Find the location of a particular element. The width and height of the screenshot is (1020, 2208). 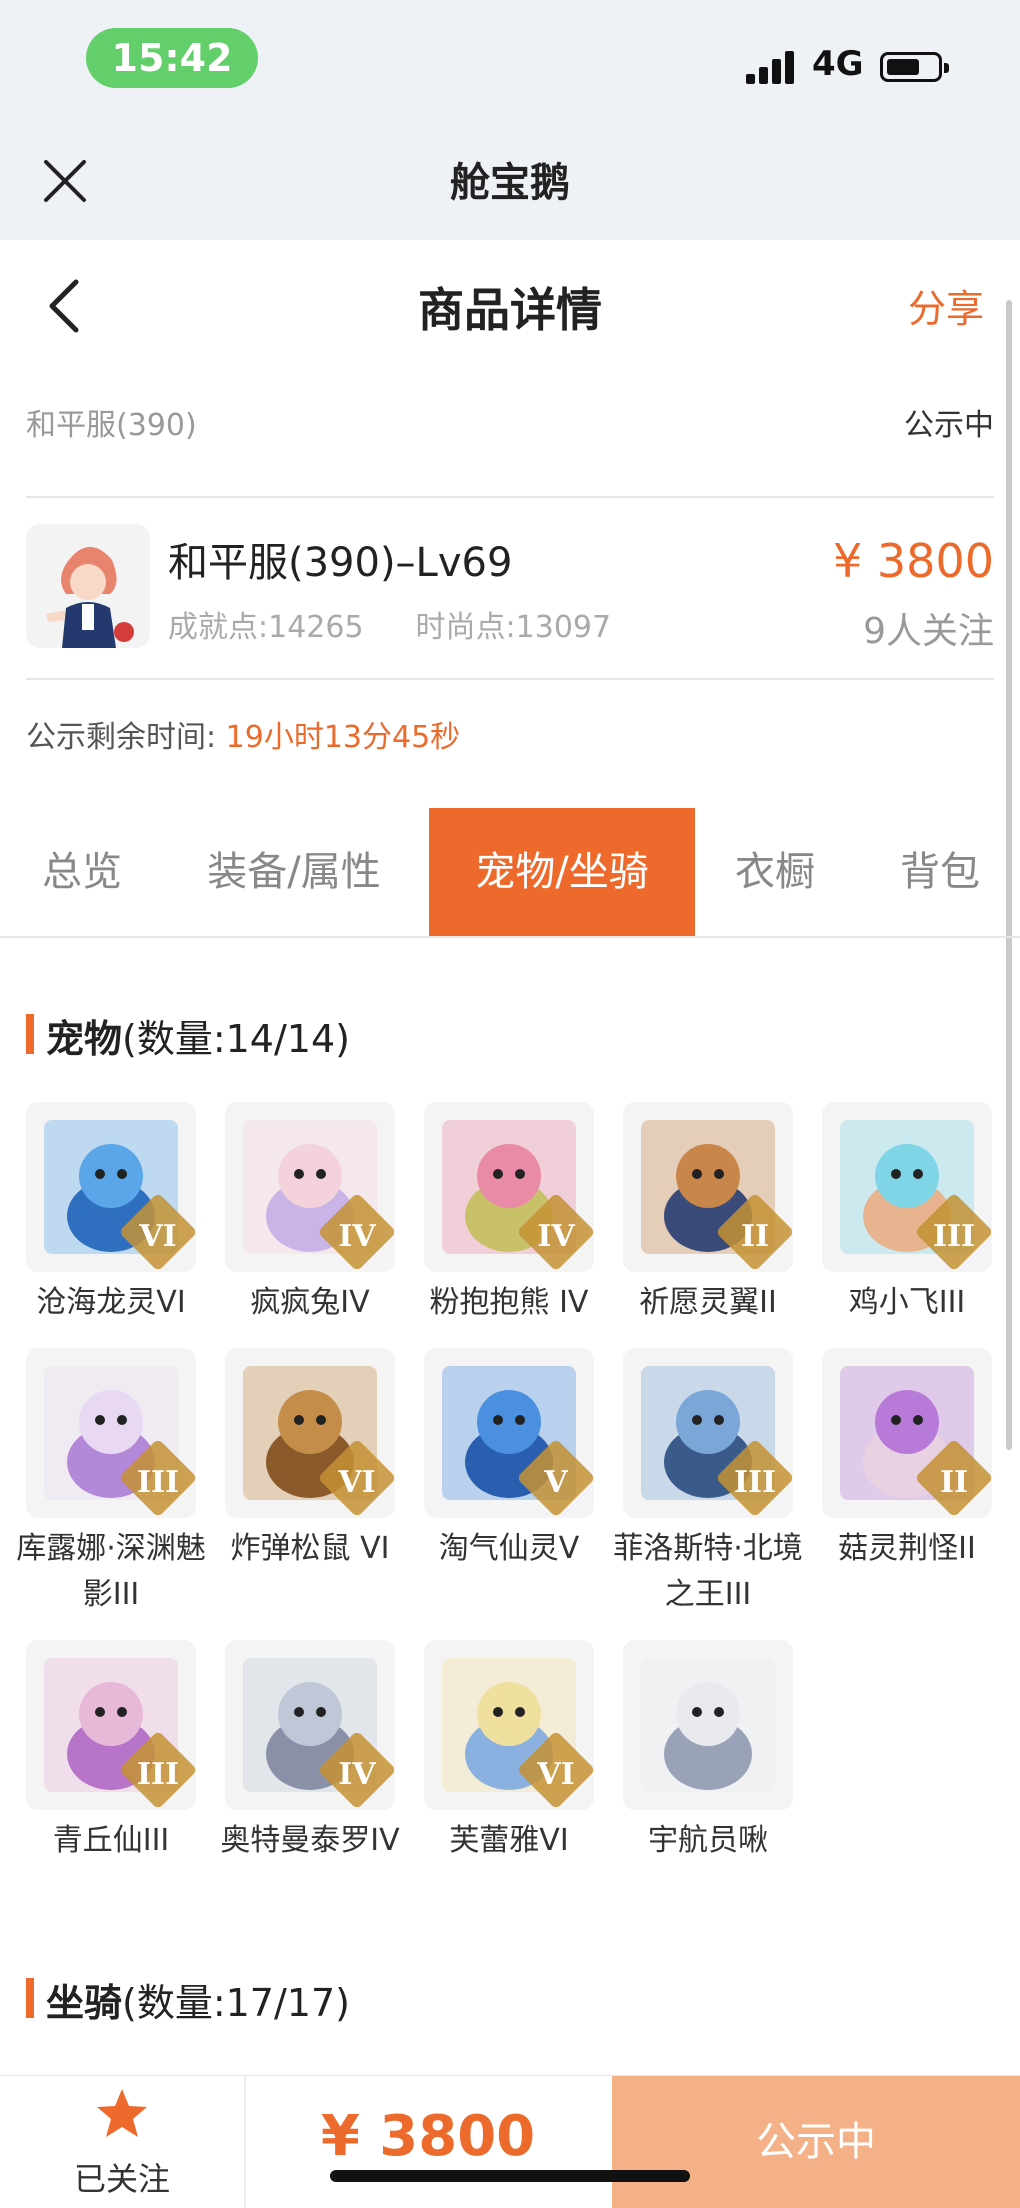

signal-icon is located at coordinates (771, 67).